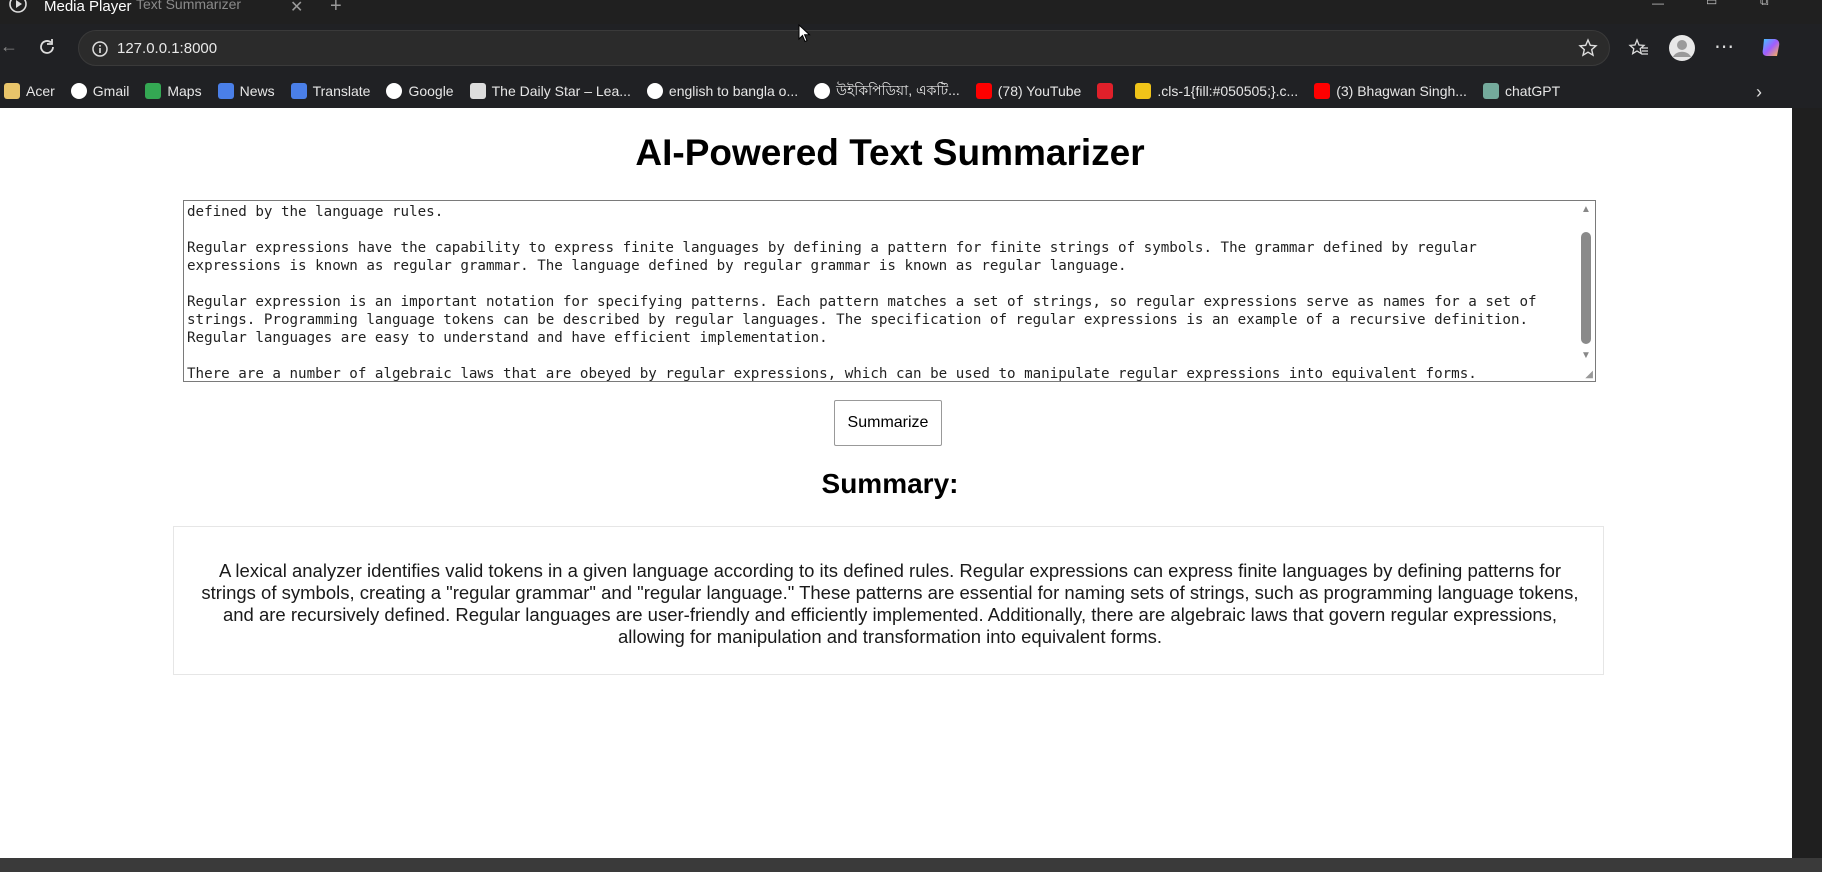  I want to click on title-bar: Text Summarizer Media Player ✕ + — ▭ ⧉, so click(911, 12).